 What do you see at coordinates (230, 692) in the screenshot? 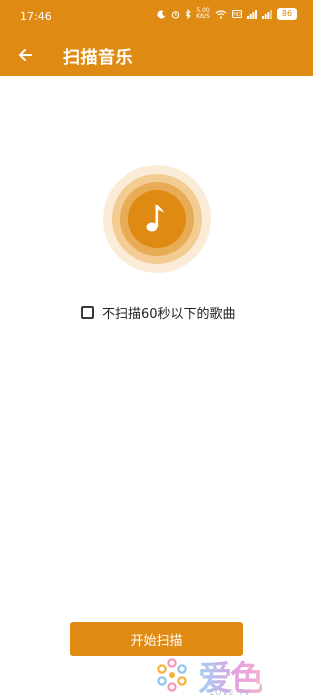
I see `watermark-subtext: LOVE TV` at bounding box center [230, 692].